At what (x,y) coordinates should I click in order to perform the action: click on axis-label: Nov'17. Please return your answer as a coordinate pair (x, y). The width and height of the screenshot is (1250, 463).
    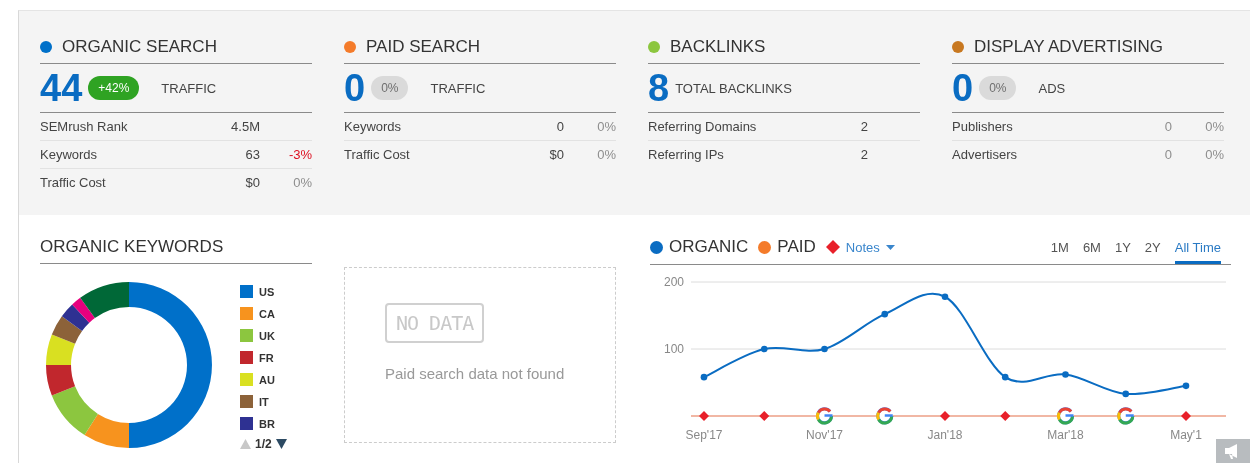
    Looking at the image, I should click on (824, 435).